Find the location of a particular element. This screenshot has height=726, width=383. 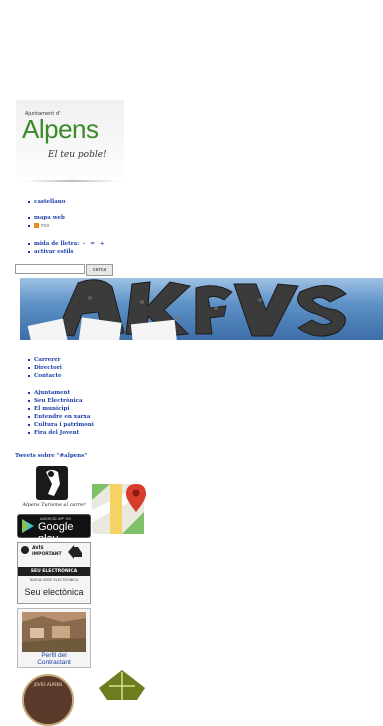

sculpture-graphic is located at coordinates (201, 308).